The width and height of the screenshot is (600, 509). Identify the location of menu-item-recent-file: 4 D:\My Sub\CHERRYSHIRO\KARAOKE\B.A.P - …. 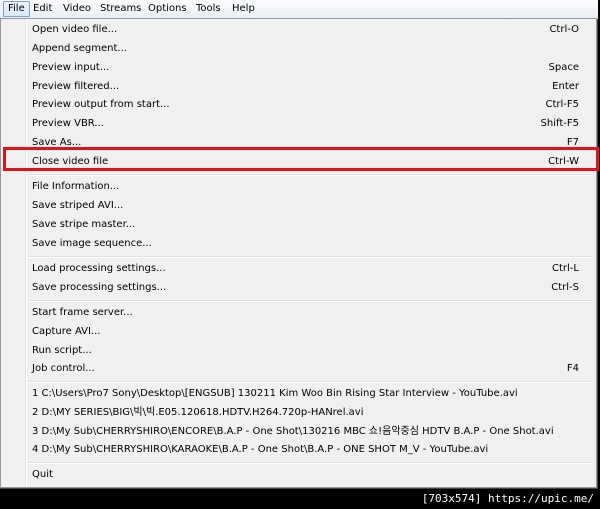
(298, 449).